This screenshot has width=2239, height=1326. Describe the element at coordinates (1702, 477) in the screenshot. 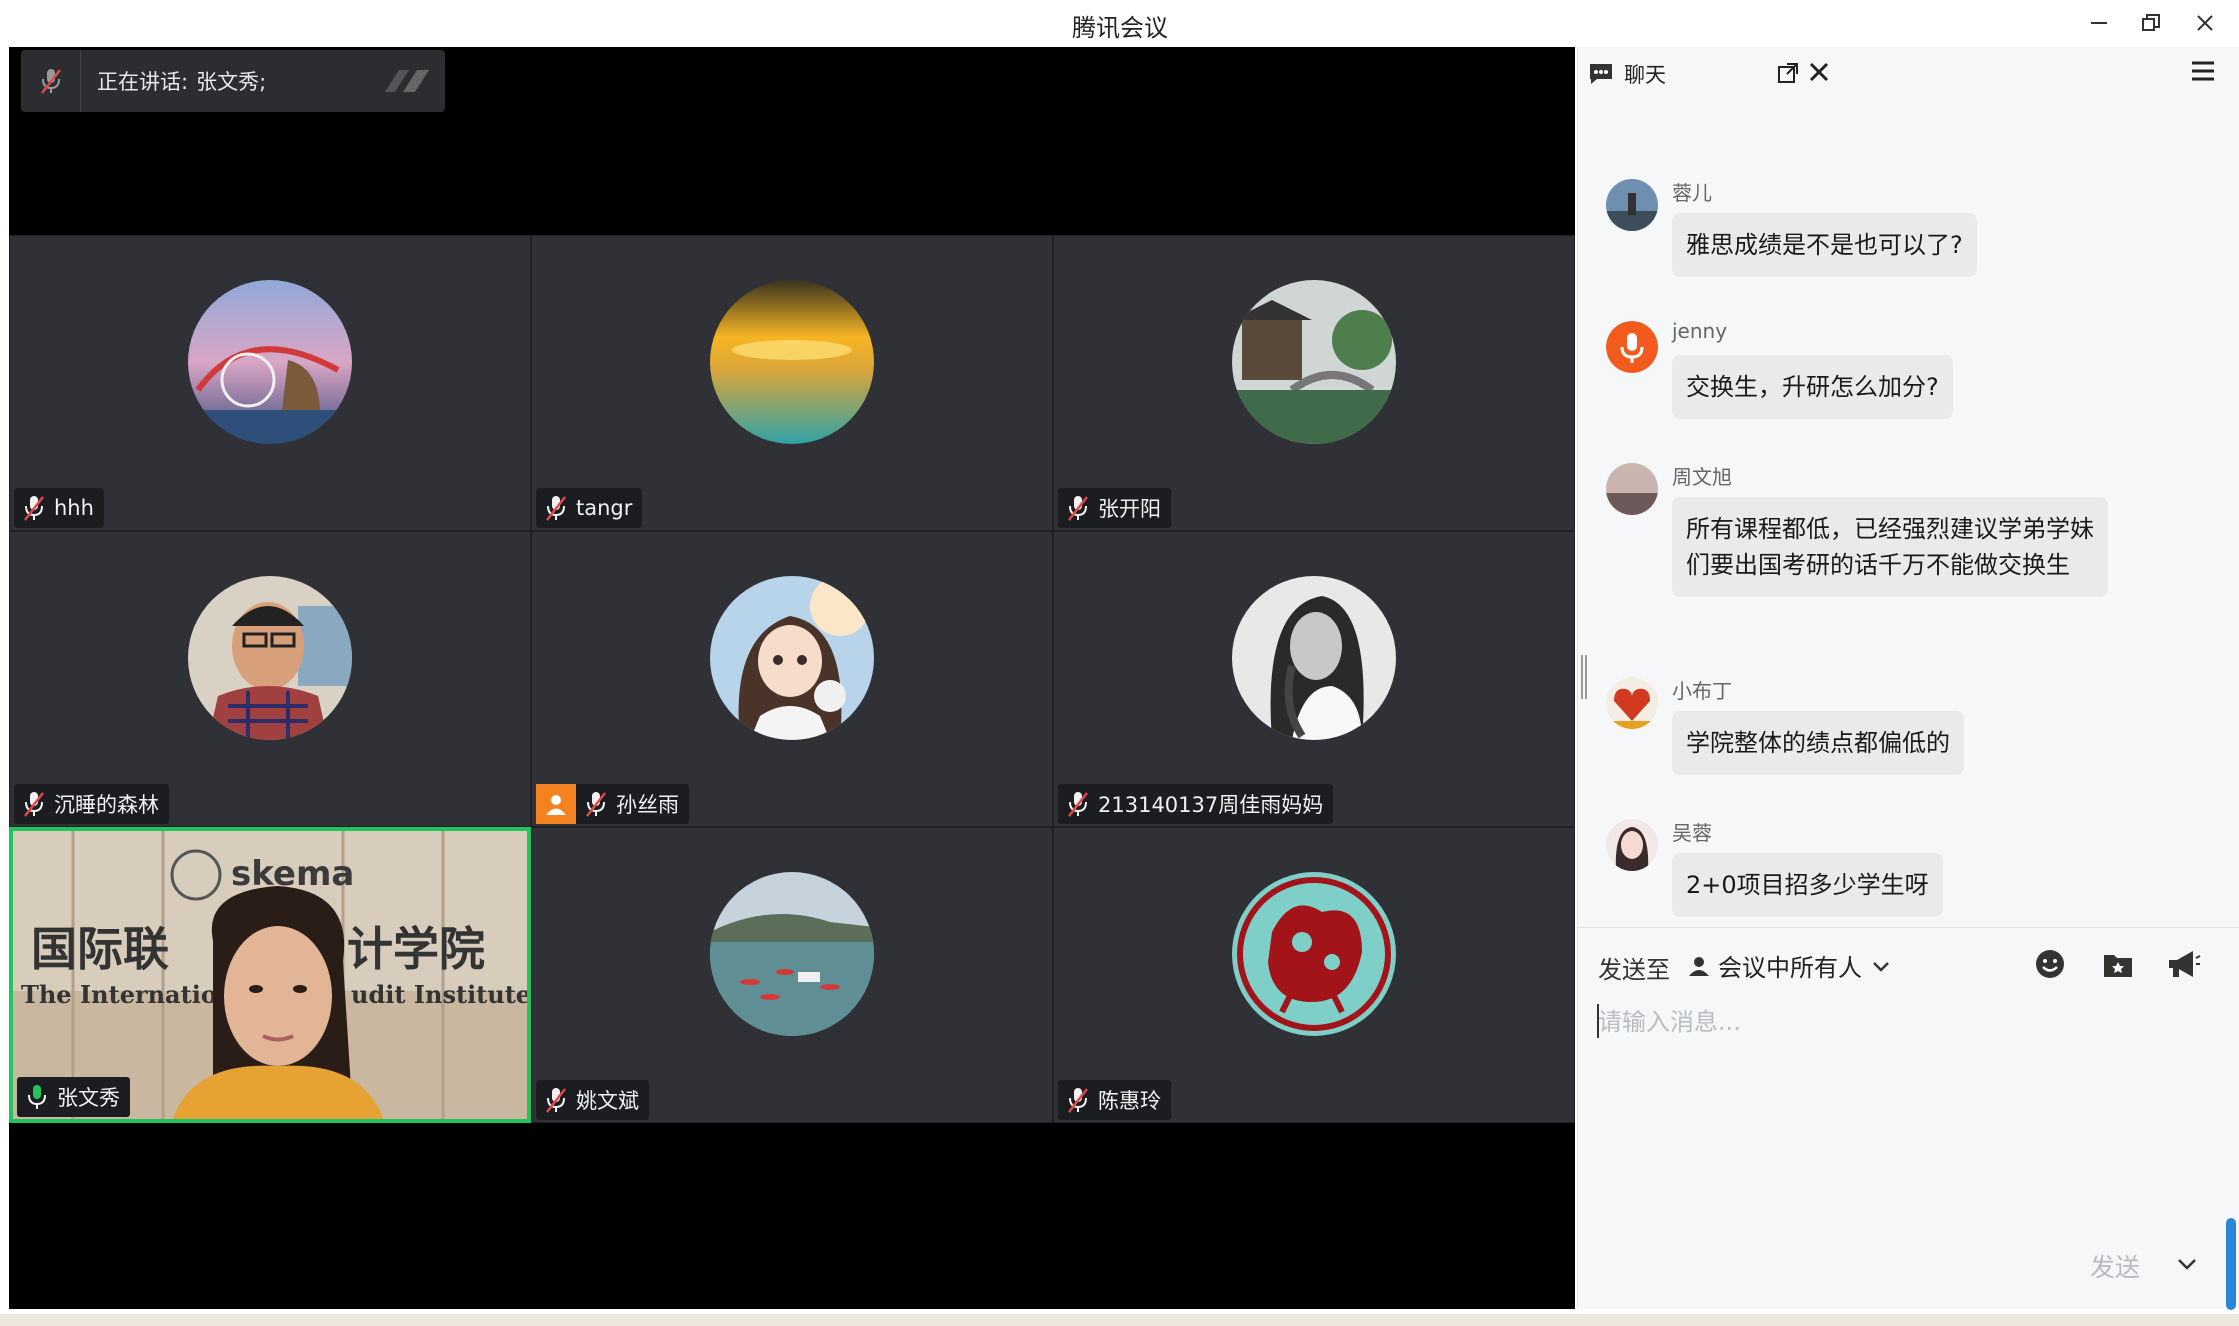

I see `message-sender: 周文旭` at that location.